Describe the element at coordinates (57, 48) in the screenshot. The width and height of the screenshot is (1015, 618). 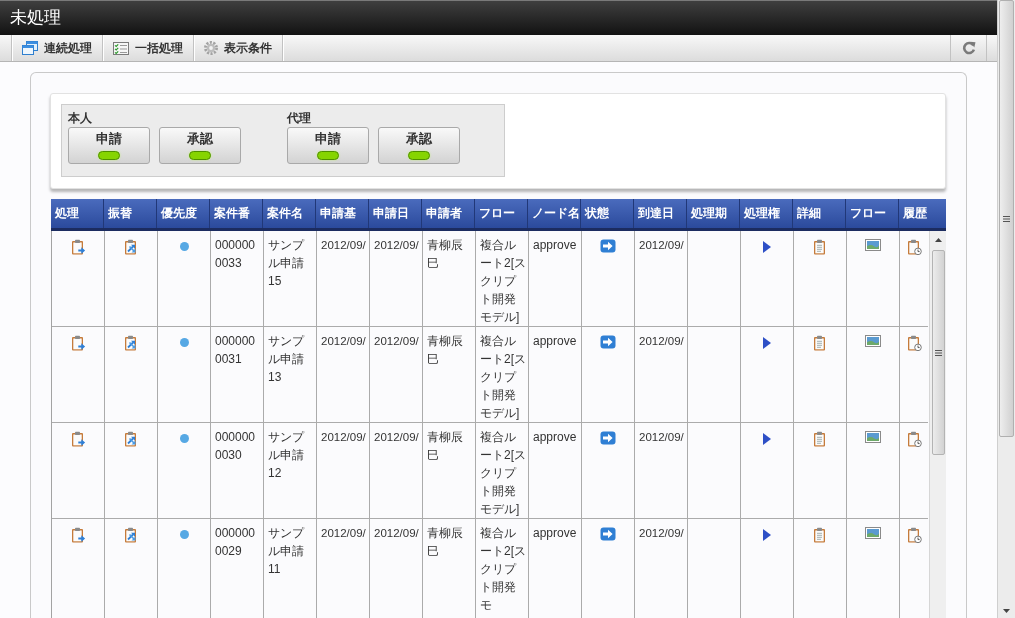
I see `toolbar-button: 連続処理` at that location.